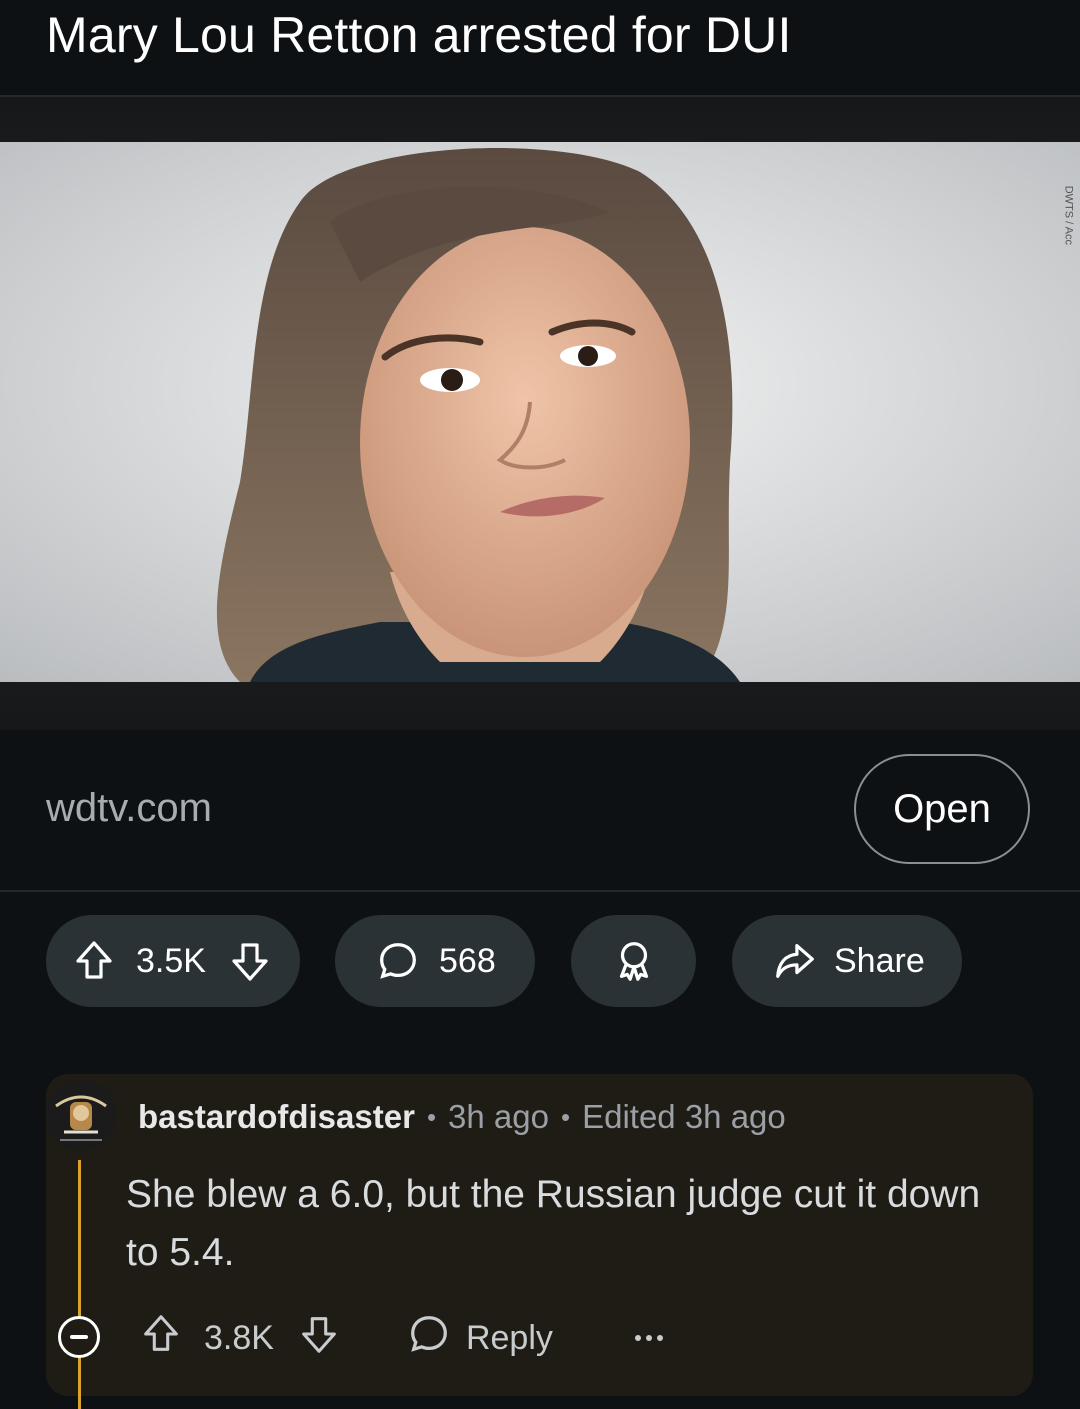  I want to click on post-score: 3.5K, so click(171, 960).